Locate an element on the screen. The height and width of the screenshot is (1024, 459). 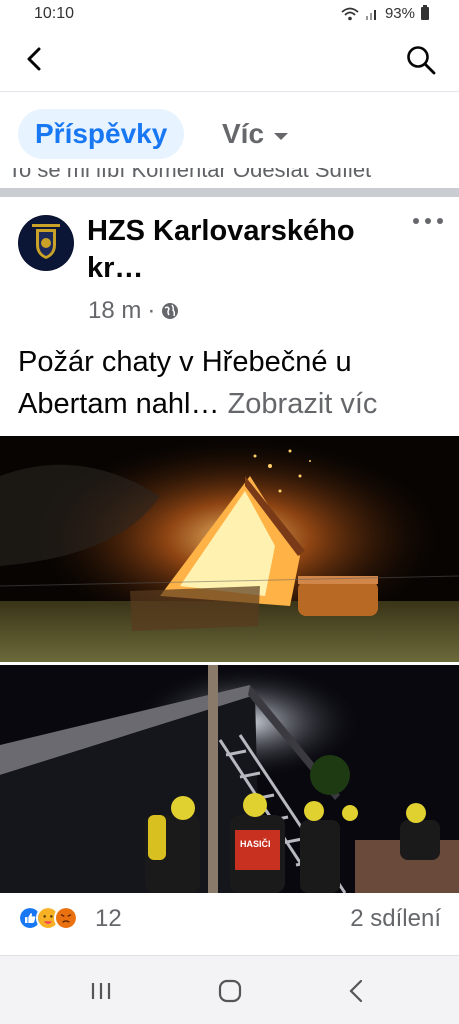
back-arrow-icon is located at coordinates (35, 59).